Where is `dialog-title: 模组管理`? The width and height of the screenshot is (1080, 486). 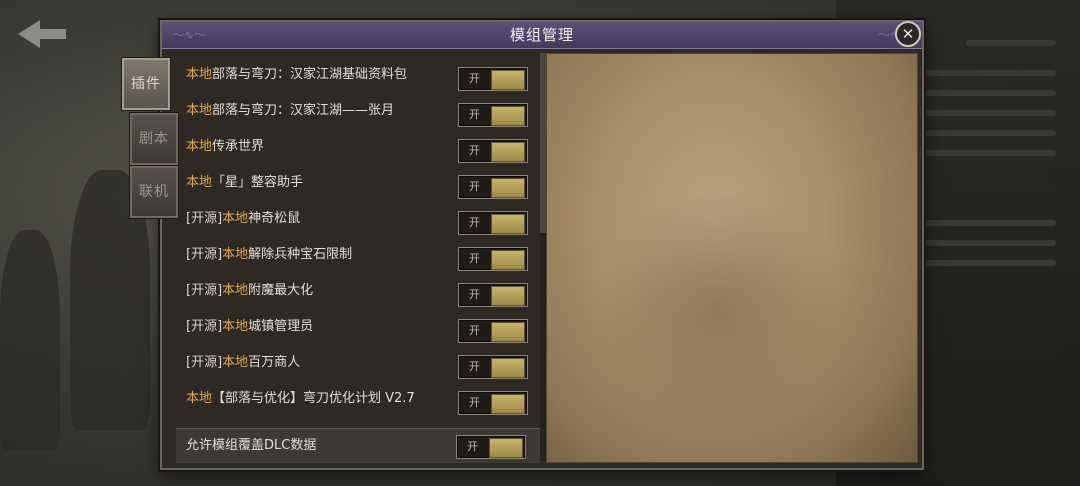 dialog-title: 模组管理 is located at coordinates (541, 35).